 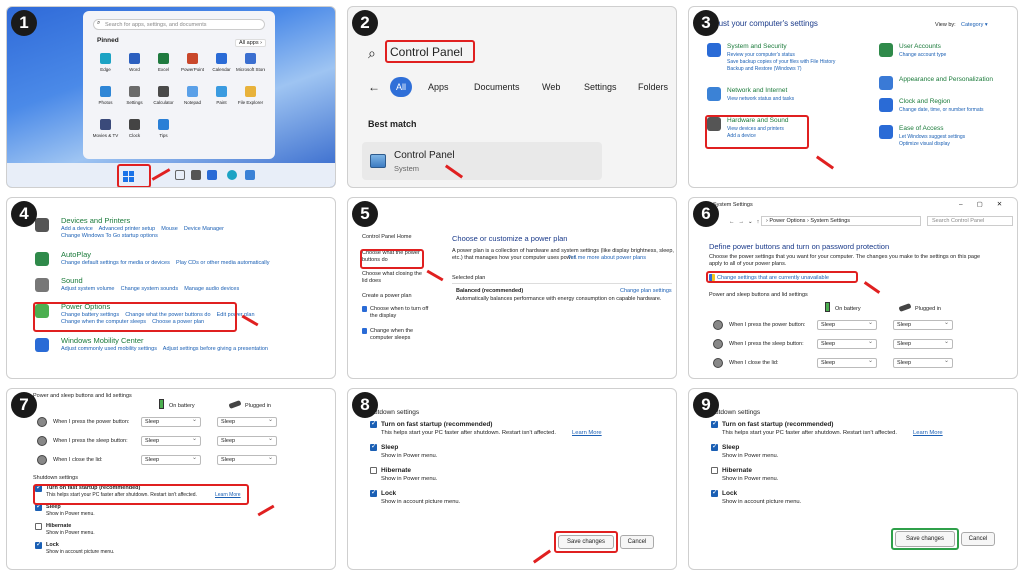 What do you see at coordinates (438, 87) in the screenshot?
I see `tab-apps: Apps` at bounding box center [438, 87].